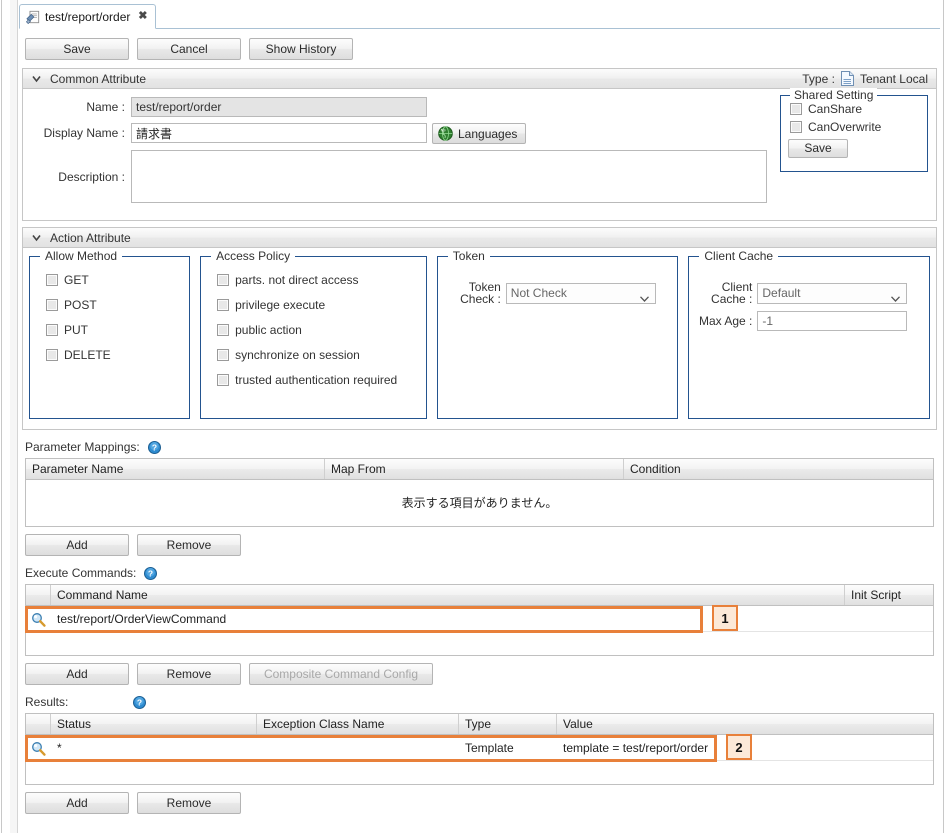 The image size is (944, 833). What do you see at coordinates (538, 293) in the screenshot?
I see `token-check-value: Not Check` at bounding box center [538, 293].